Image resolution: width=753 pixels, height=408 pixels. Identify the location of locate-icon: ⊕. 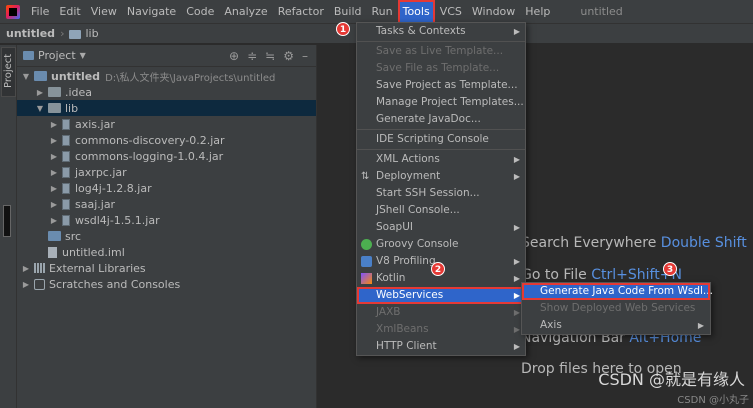
(234, 56).